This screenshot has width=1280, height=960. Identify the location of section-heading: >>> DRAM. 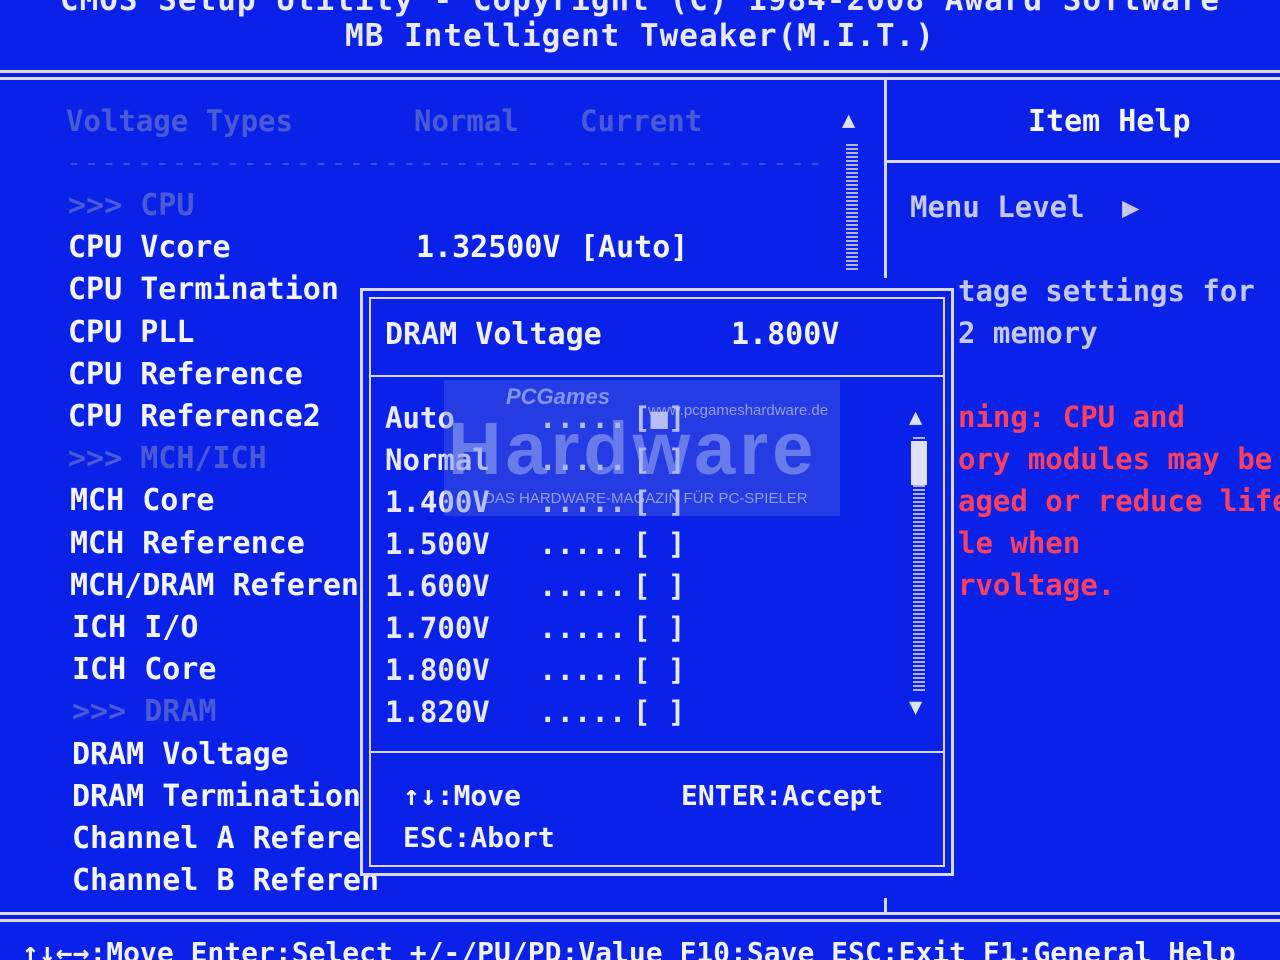
(144, 711).